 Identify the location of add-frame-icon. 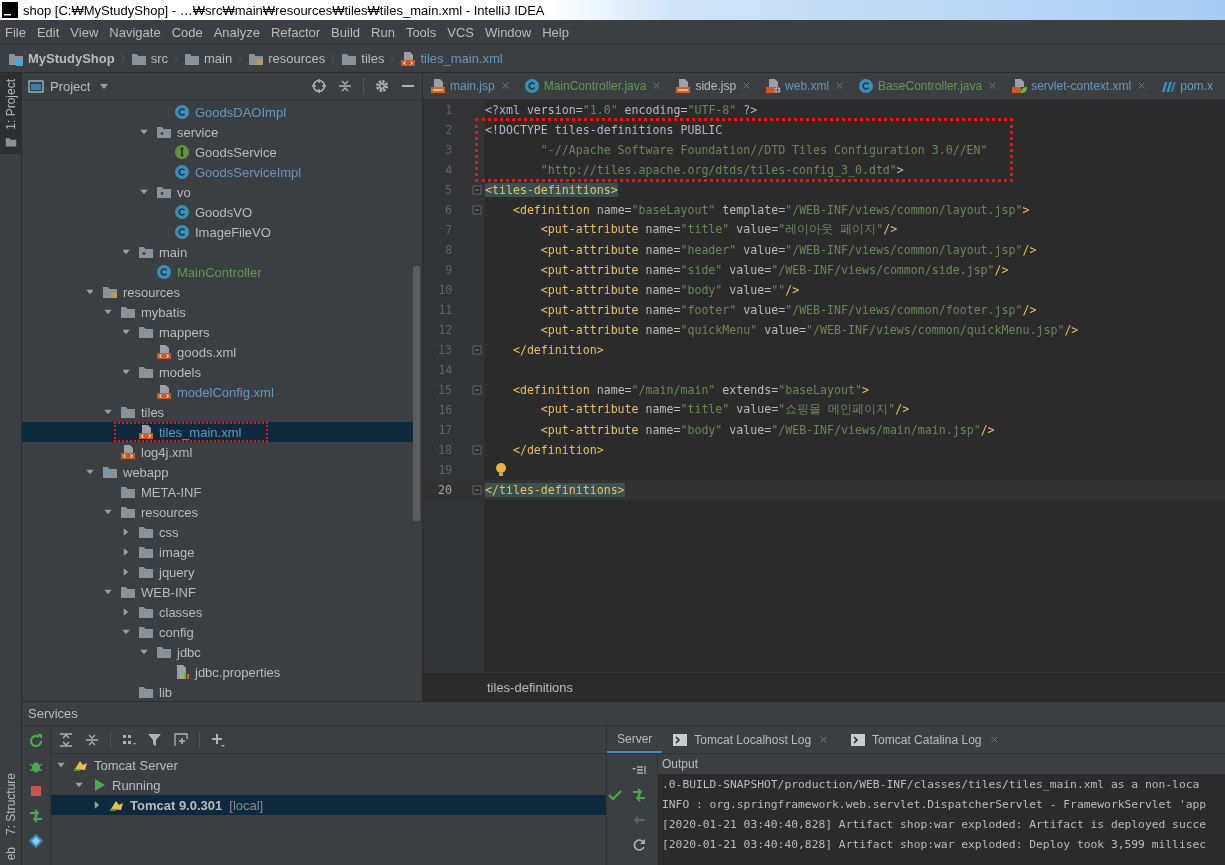
(181, 739).